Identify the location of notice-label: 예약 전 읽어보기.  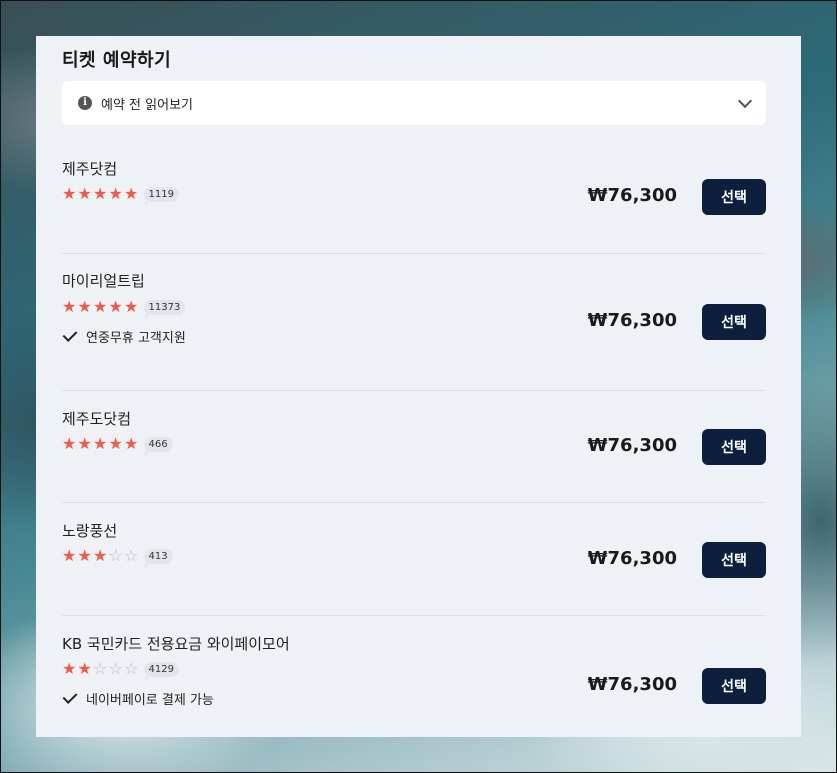
(147, 105).